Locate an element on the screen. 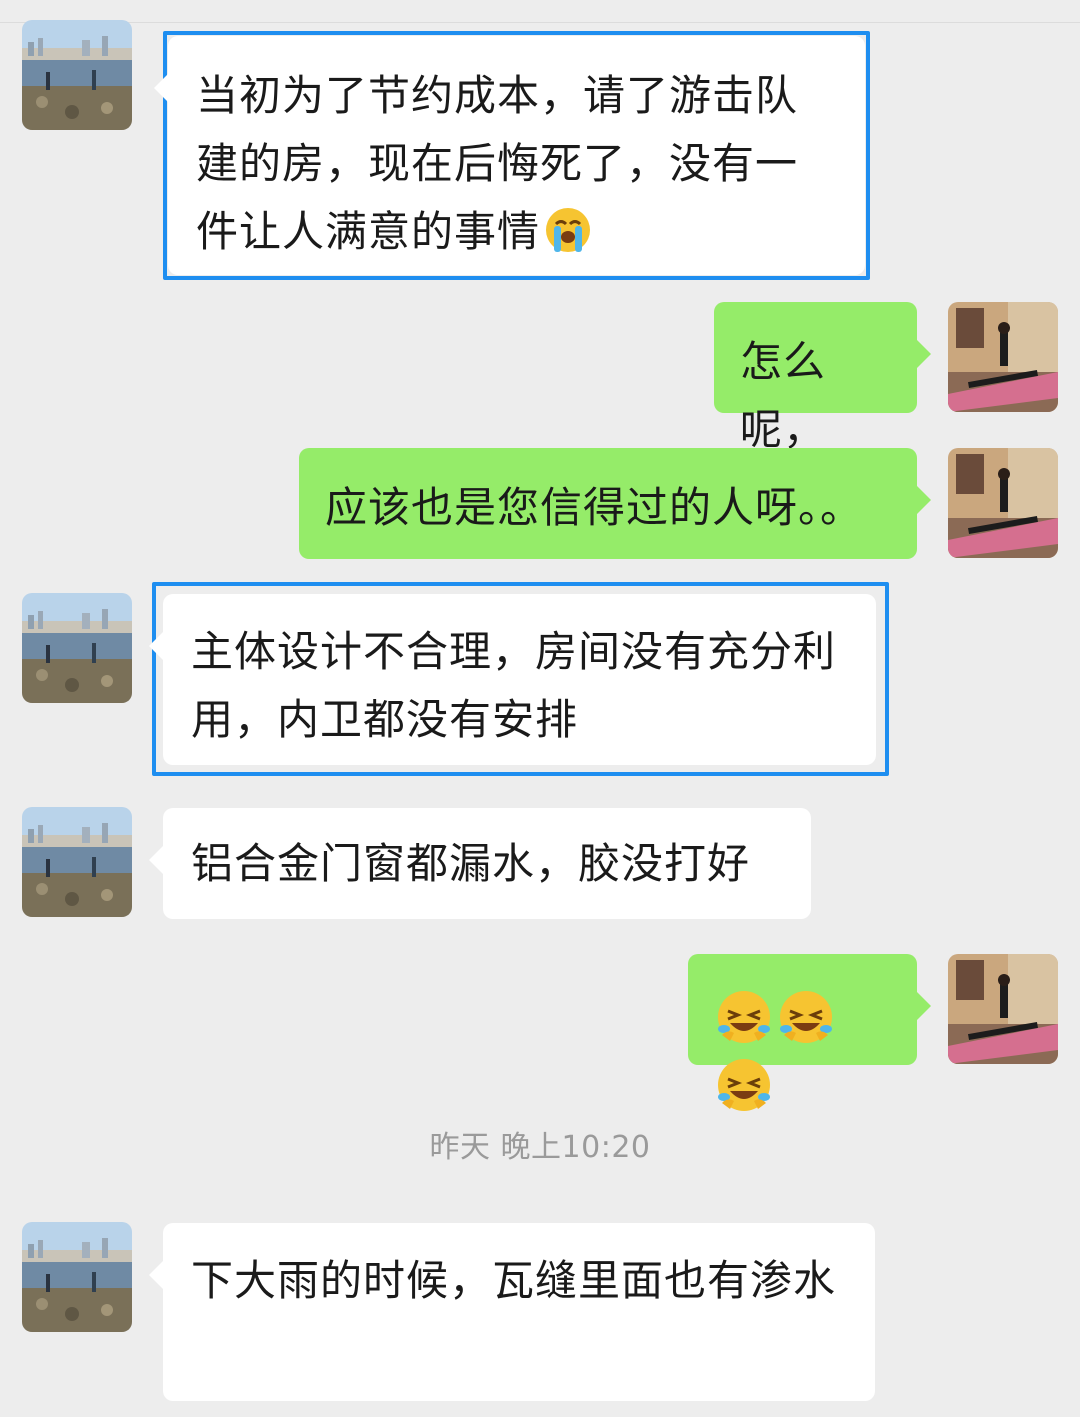 The width and height of the screenshot is (1080, 1417). message-text: 铝合金门窗都漏水，胶没打好 is located at coordinates (471, 863).